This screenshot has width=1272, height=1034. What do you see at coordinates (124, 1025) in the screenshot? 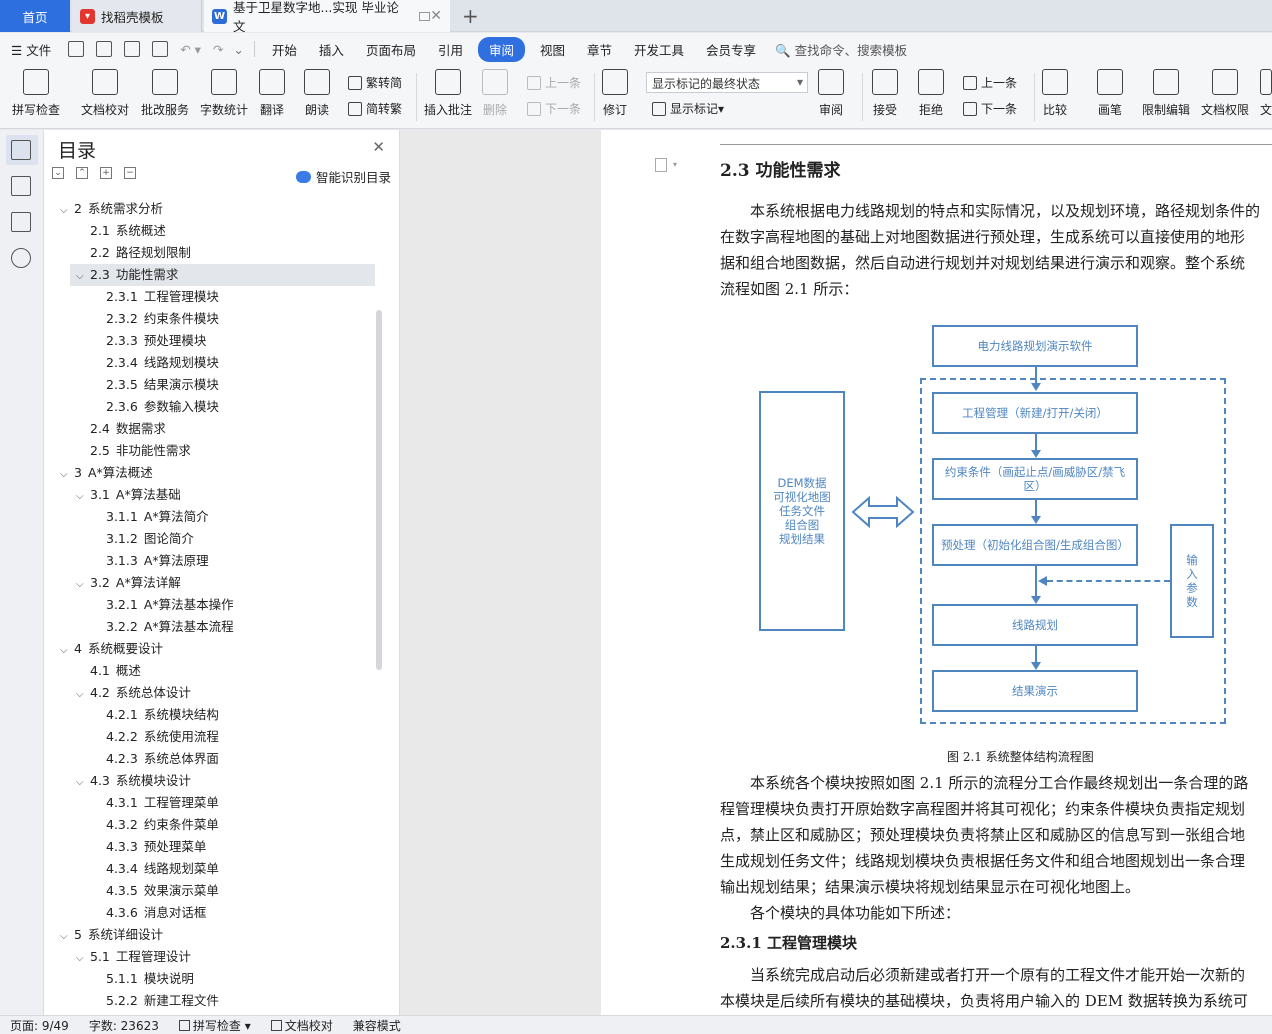
I see `word-count: 字数: 23623` at bounding box center [124, 1025].